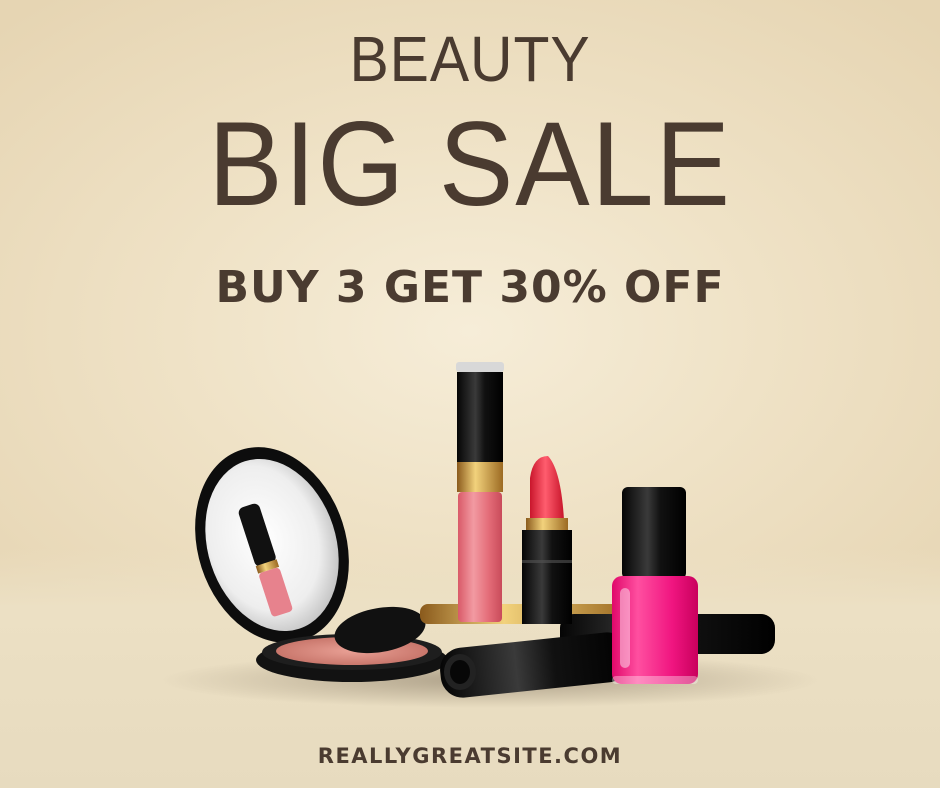  Describe the element at coordinates (480, 492) in the screenshot. I see `lip-gloss` at that location.